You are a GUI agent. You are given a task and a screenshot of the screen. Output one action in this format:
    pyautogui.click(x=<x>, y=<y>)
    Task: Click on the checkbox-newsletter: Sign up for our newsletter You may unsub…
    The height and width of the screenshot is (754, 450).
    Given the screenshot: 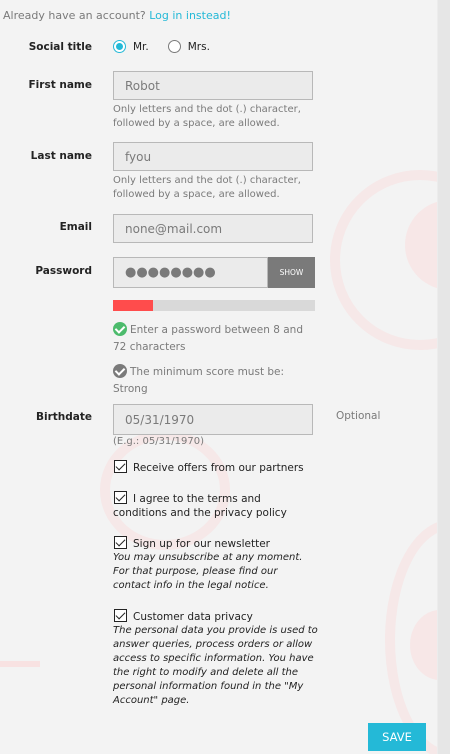 What is the action you would take?
    pyautogui.click(x=215, y=564)
    